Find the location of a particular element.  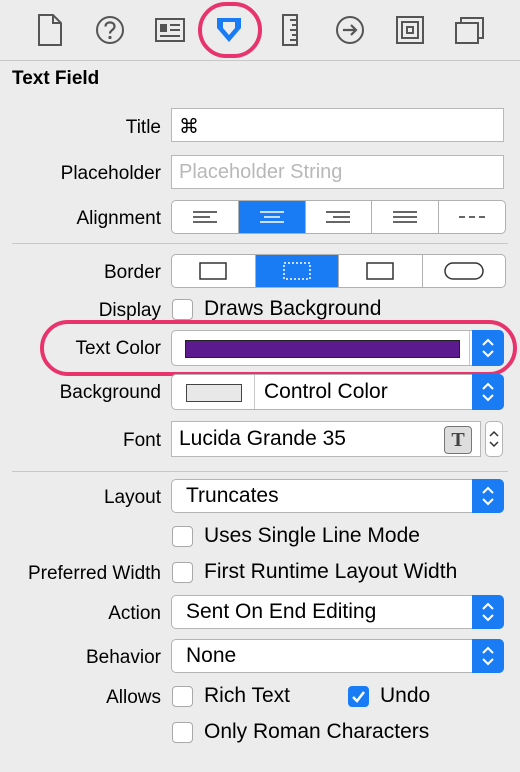

action-popup: Sent On End Editing is located at coordinates (337, 612).